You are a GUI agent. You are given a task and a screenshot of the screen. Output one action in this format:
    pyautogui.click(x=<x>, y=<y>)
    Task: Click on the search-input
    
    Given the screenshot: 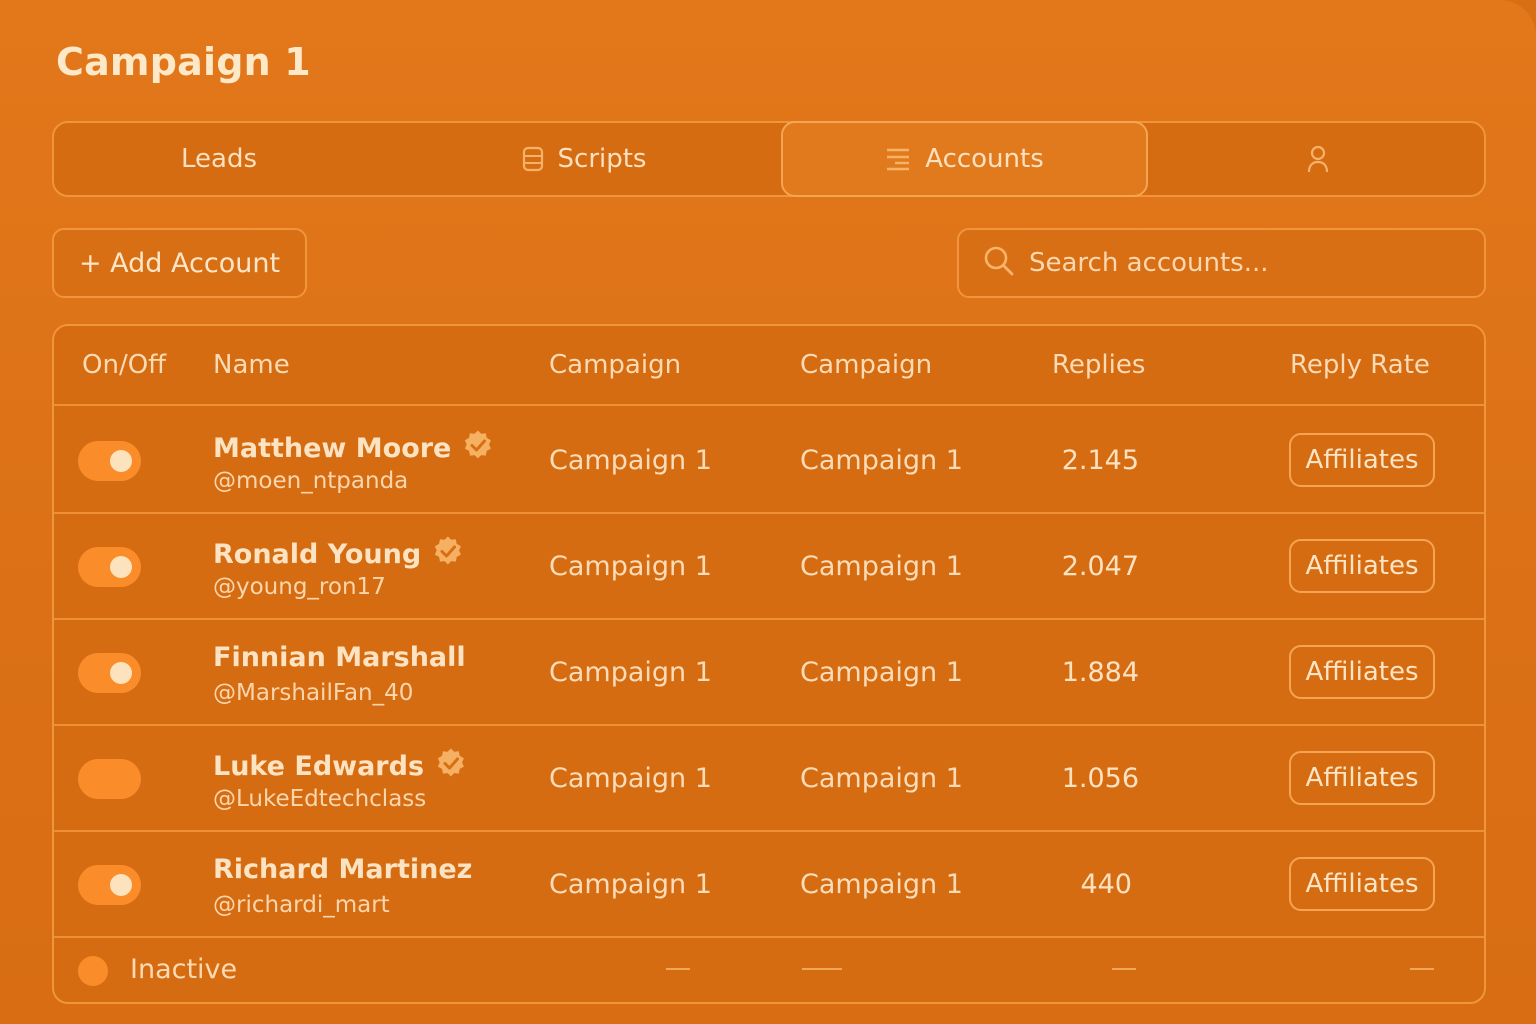 What is the action you would take?
    pyautogui.click(x=1249, y=263)
    